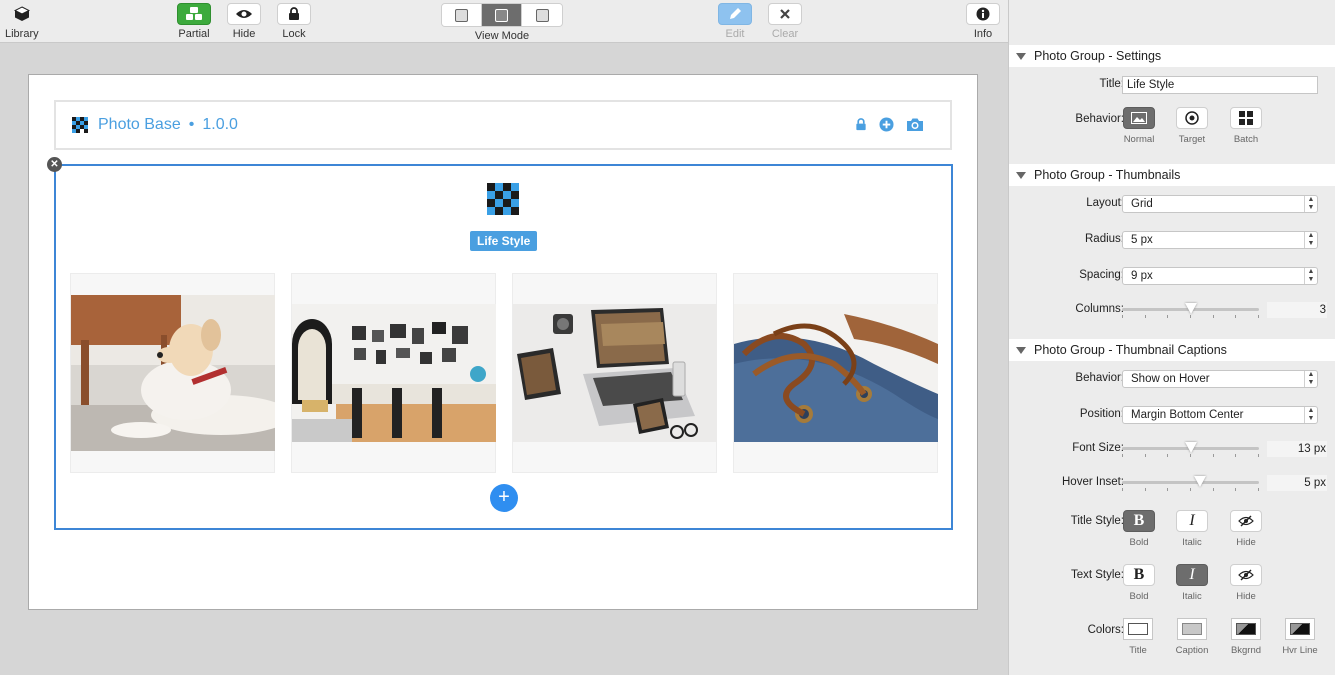 The image size is (1335, 675). What do you see at coordinates (1139, 542) in the screenshot?
I see `title-style-bold-caption: Bold` at bounding box center [1139, 542].